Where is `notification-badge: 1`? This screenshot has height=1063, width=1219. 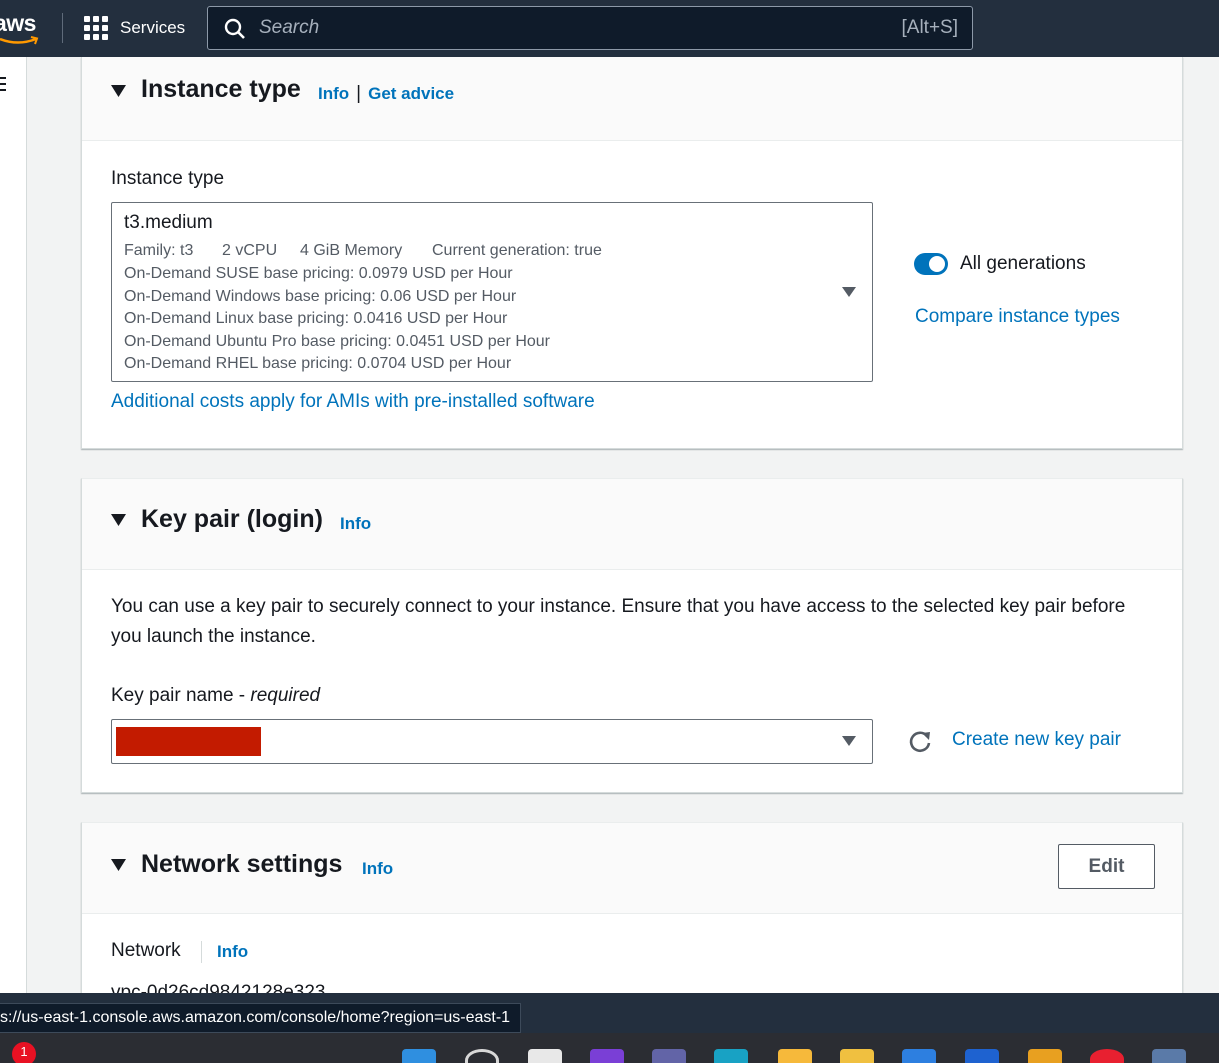
notification-badge: 1 is located at coordinates (24, 1052).